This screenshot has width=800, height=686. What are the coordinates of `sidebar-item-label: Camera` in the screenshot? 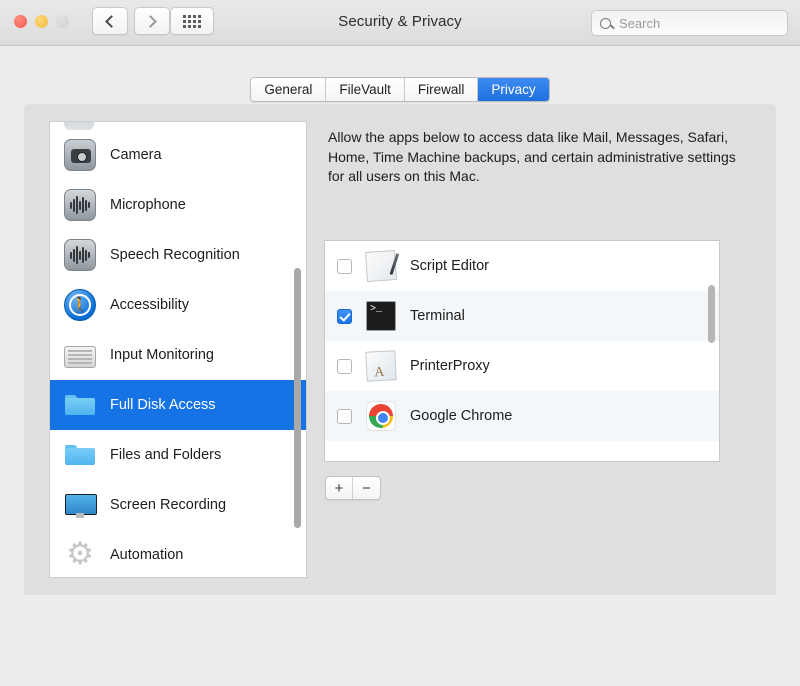 It's located at (136, 155).